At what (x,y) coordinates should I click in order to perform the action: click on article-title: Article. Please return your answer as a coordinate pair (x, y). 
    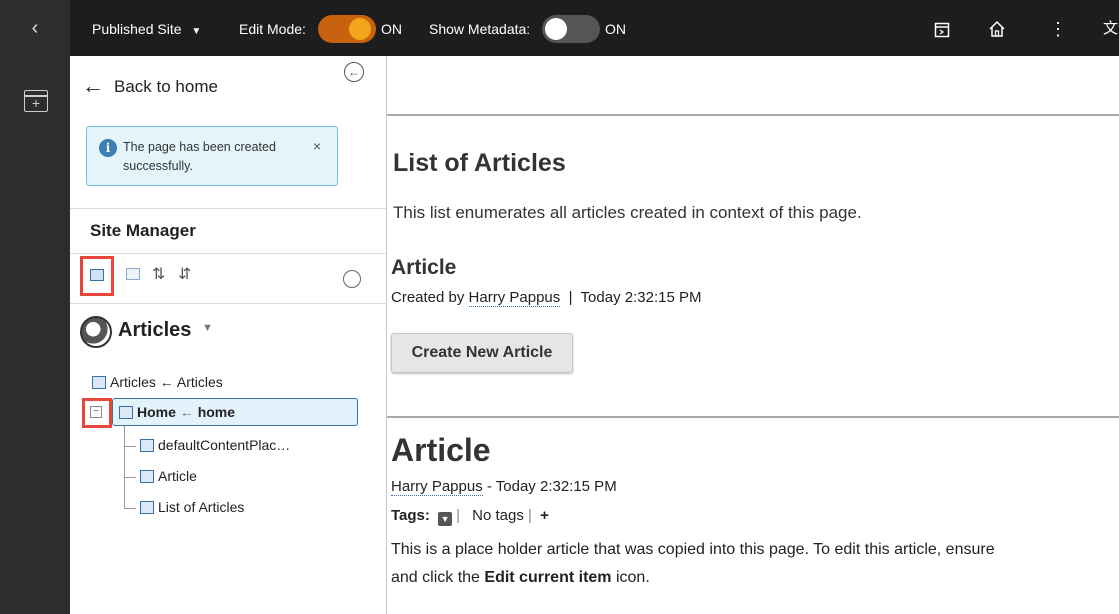
    Looking at the image, I should click on (441, 450).